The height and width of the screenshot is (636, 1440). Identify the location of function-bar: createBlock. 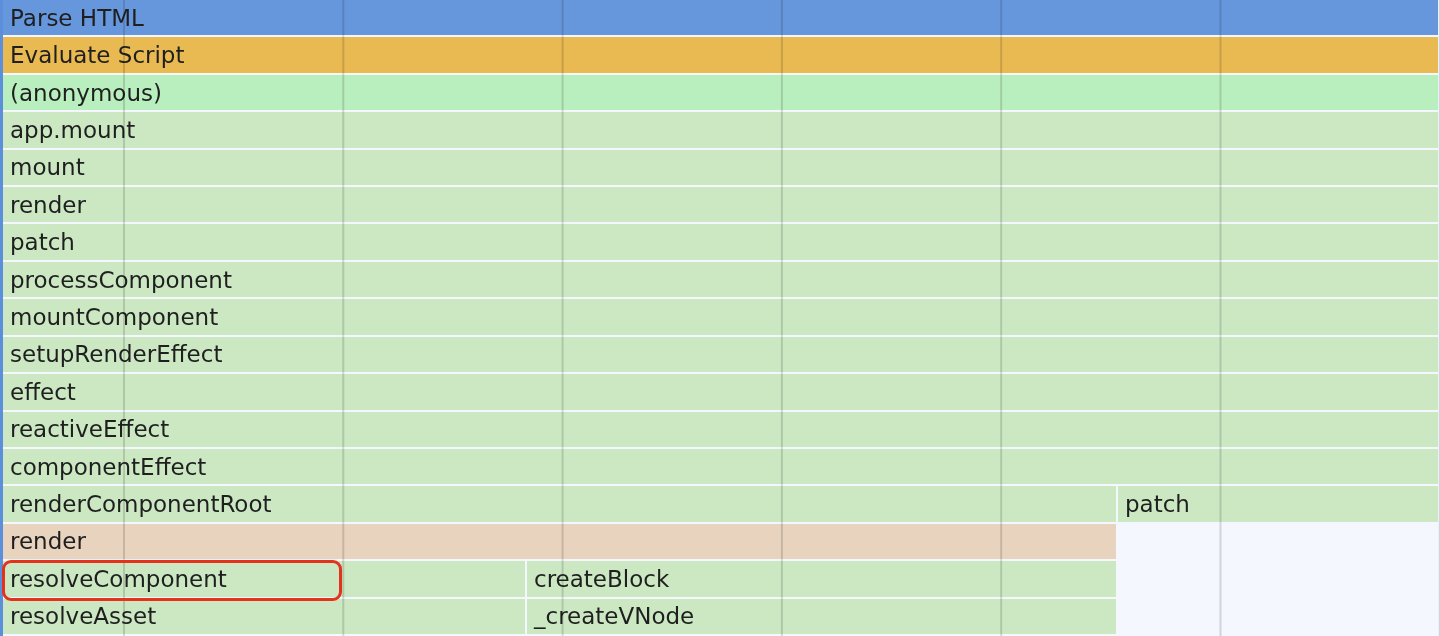
(821, 579).